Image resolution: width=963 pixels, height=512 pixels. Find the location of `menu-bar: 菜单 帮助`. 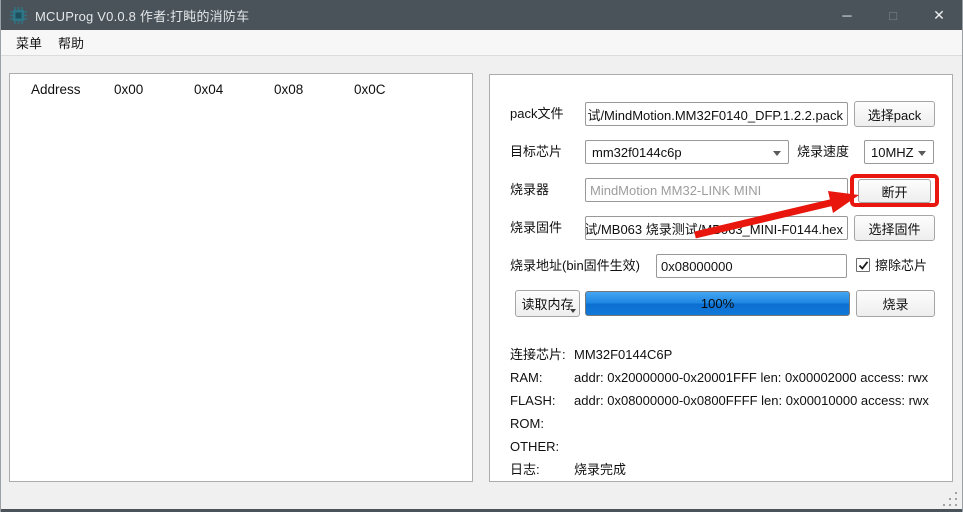

menu-bar: 菜单 帮助 is located at coordinates (481, 43).